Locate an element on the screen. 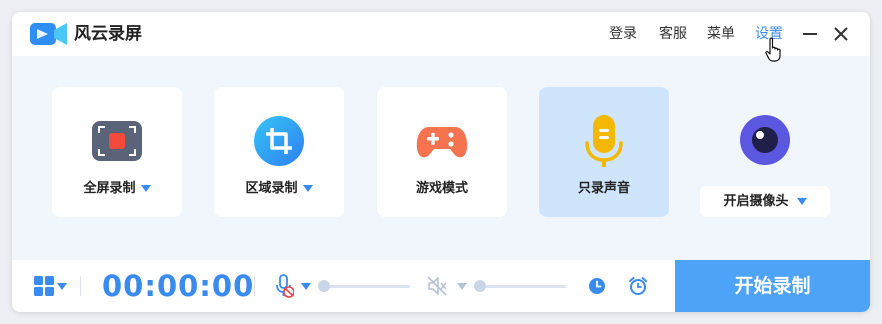 This screenshot has height=324, width=882. close-icon is located at coordinates (841, 34).